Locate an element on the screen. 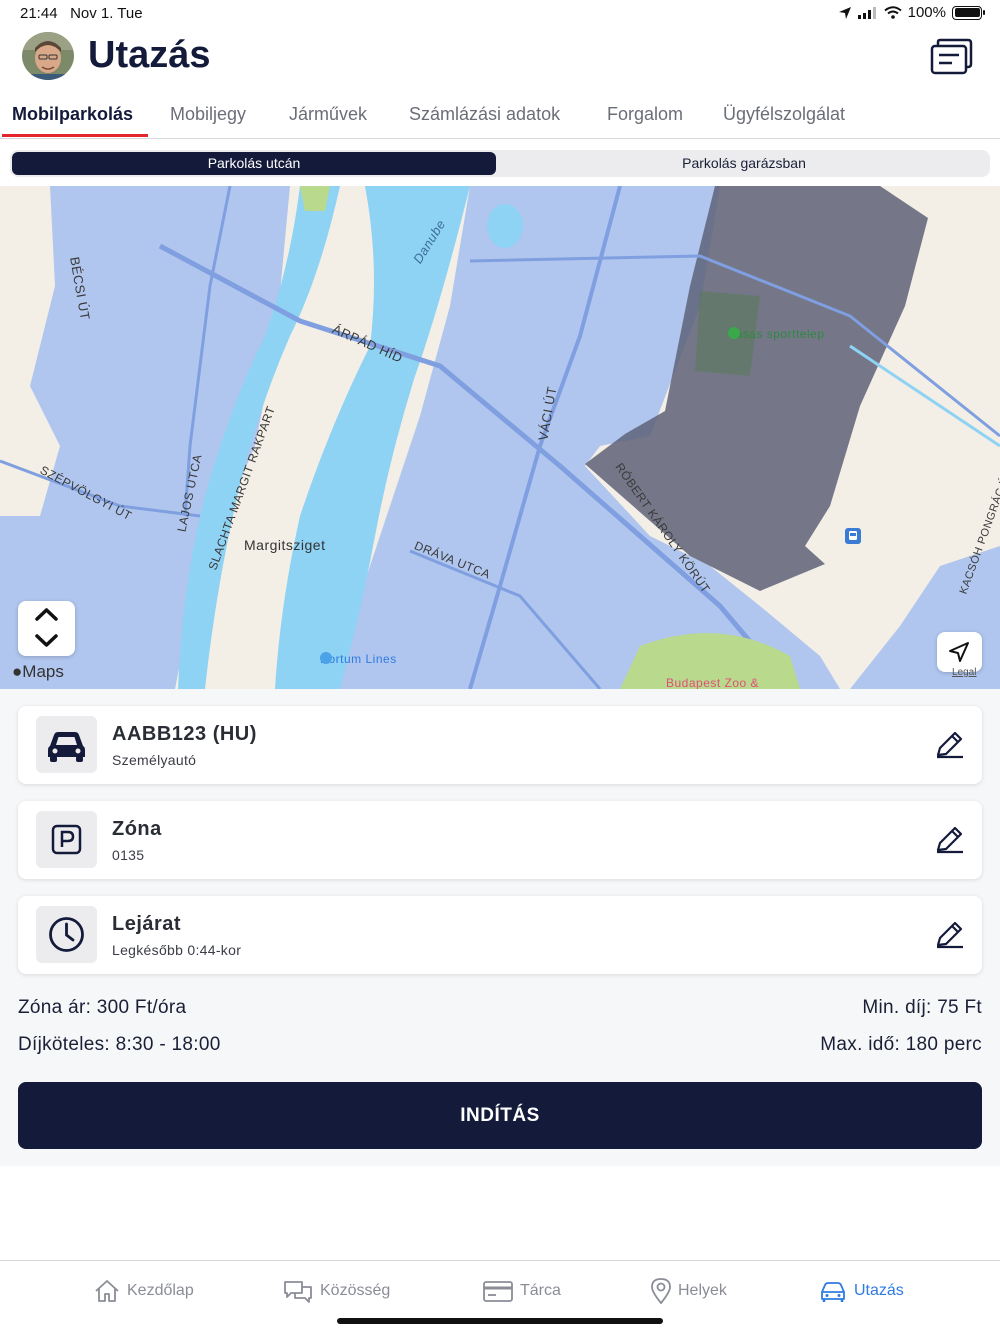  map-label-vasas-text: Vasas sporttelep is located at coordinates (776, 334).